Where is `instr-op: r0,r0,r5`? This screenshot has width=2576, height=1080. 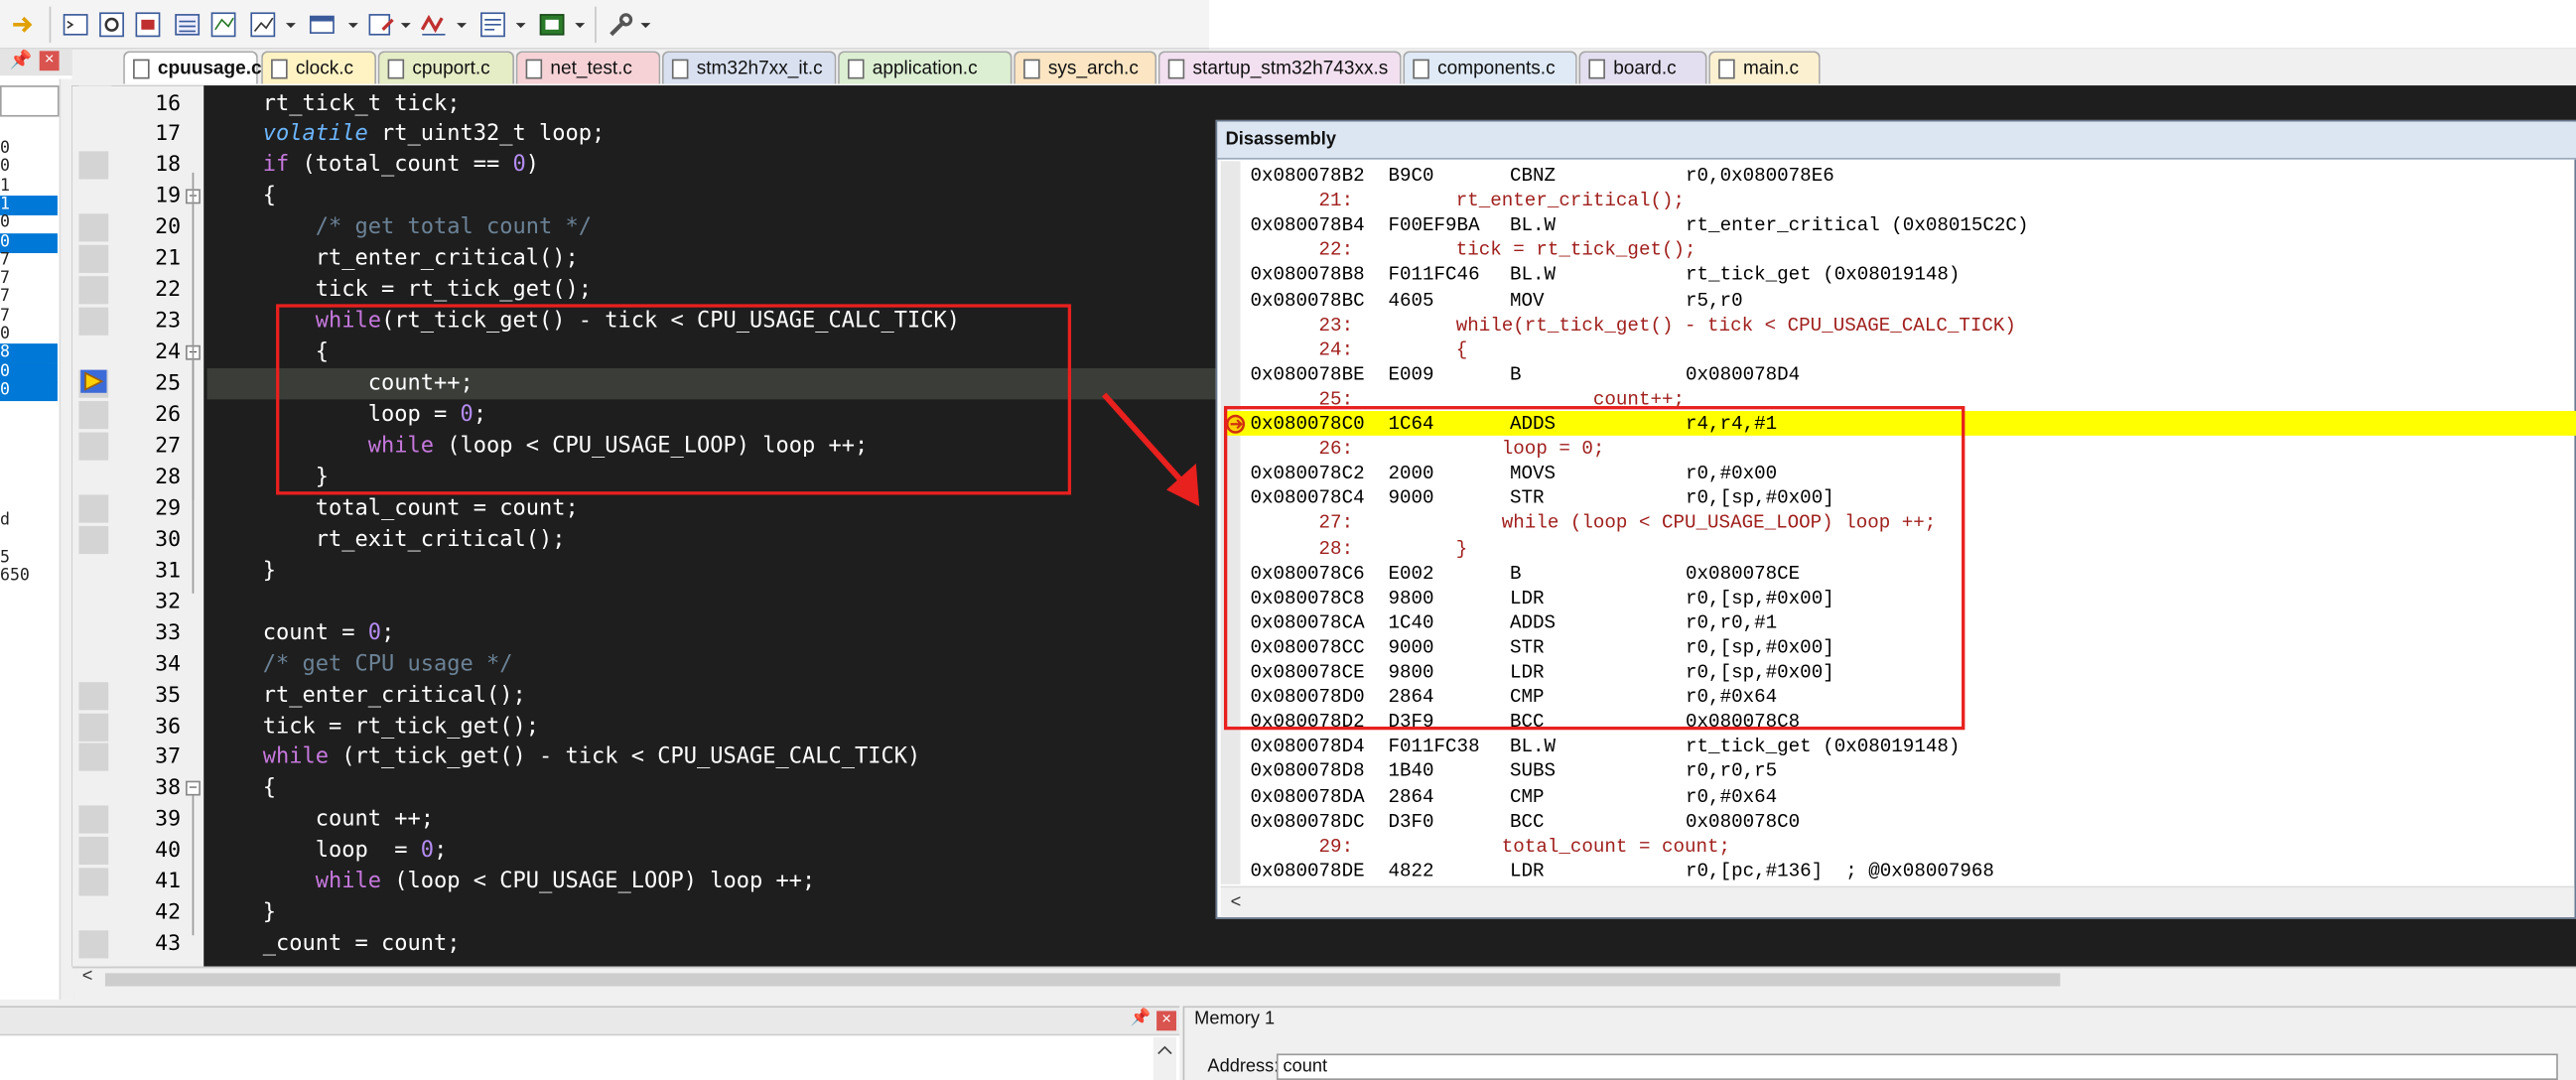
instr-op: r0,r0,r5 is located at coordinates (1732, 772).